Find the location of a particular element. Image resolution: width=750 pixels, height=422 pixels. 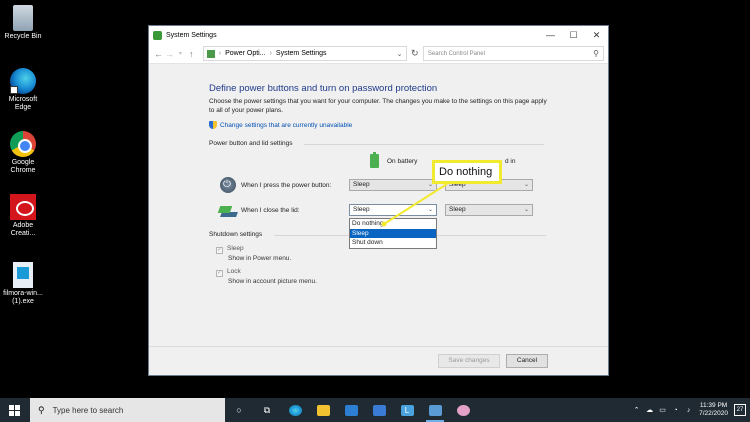

desktop-icon-filmora: filmora-win... (1).exe is located at coordinates (23, 284).